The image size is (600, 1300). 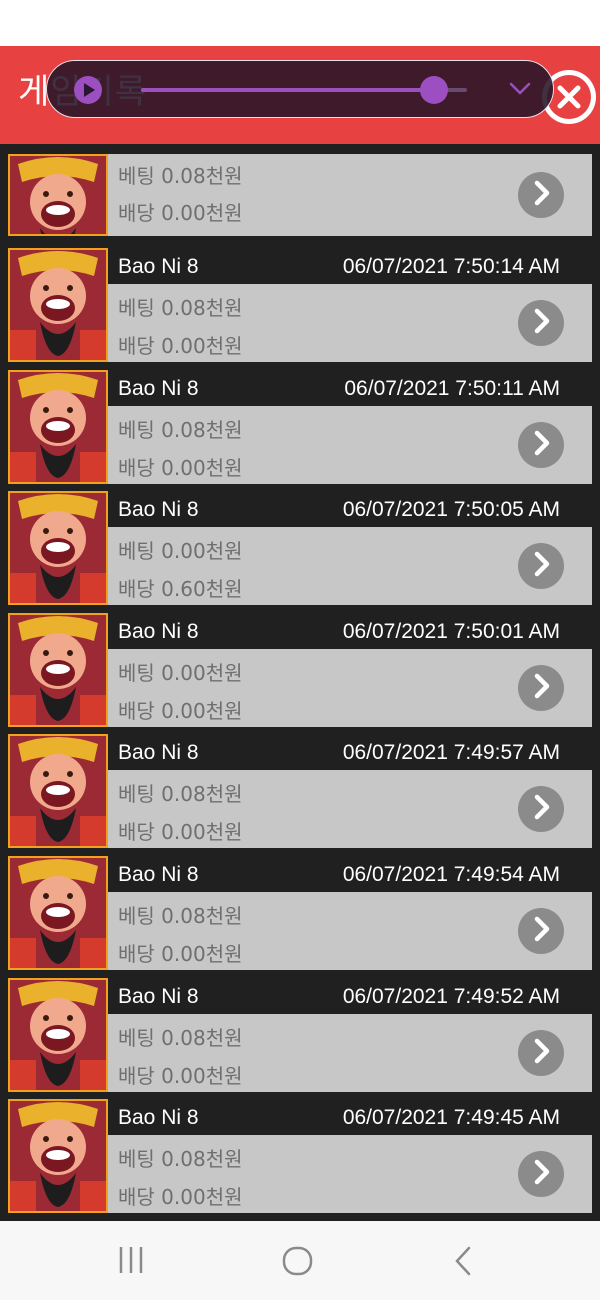 What do you see at coordinates (520, 89) in the screenshot?
I see `chevron-down-icon` at bounding box center [520, 89].